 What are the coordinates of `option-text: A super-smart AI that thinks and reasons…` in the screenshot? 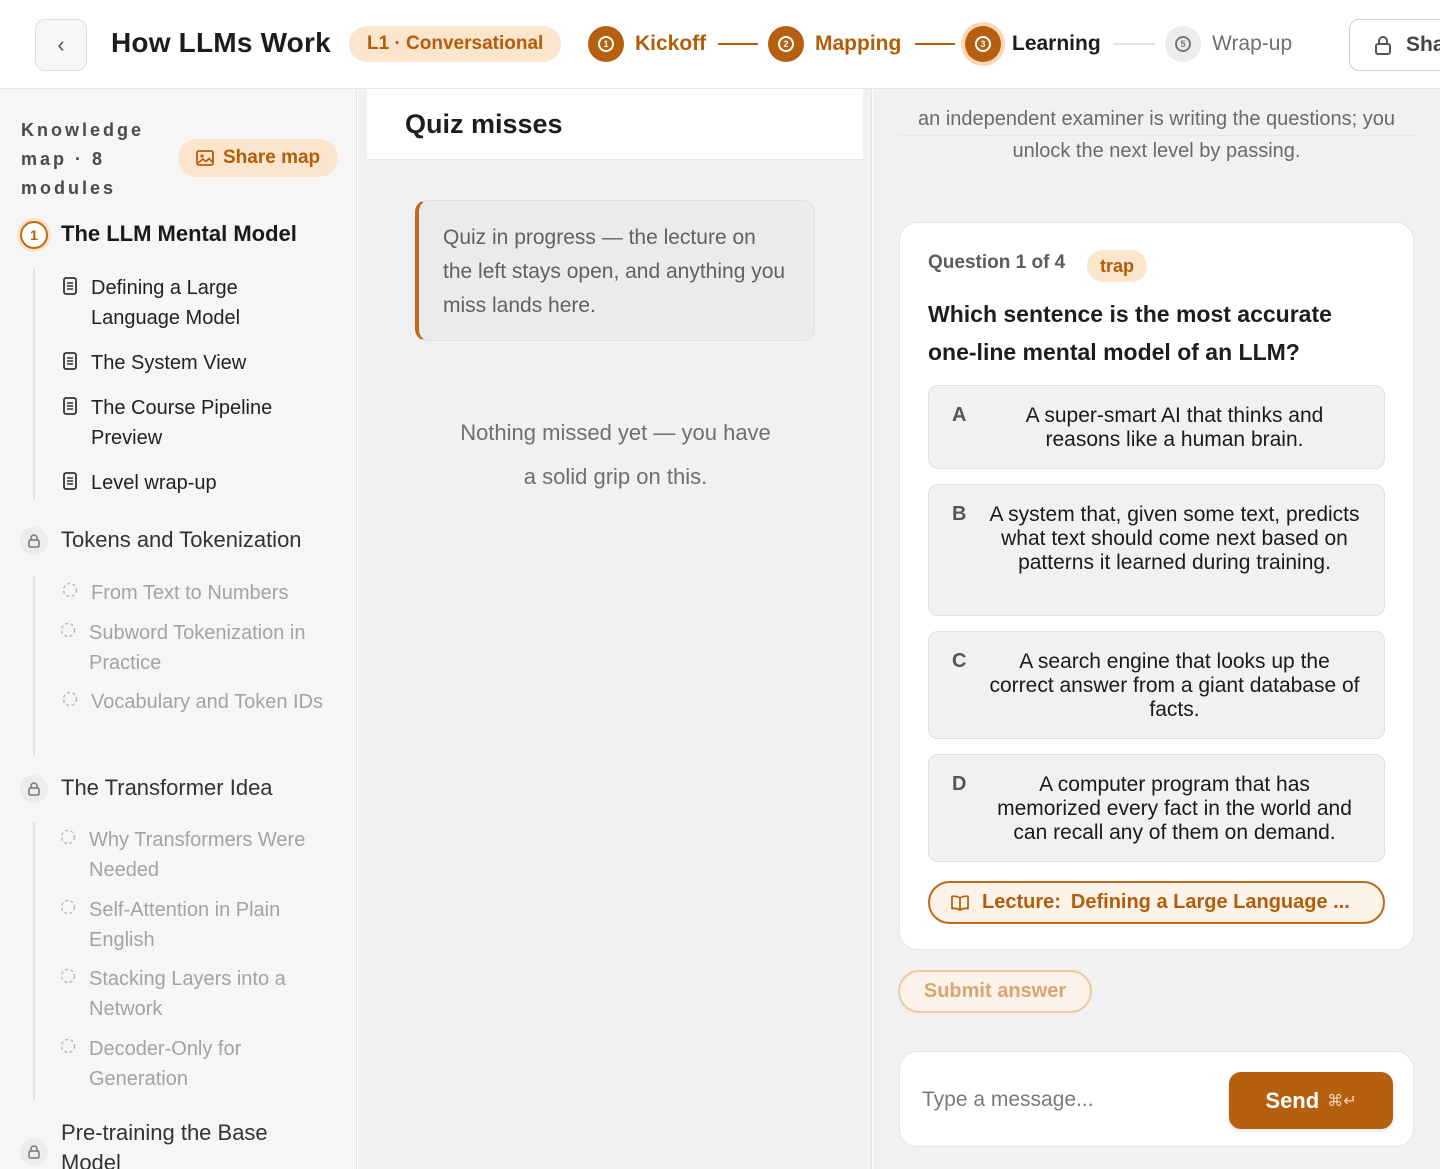 It's located at (1174, 427).